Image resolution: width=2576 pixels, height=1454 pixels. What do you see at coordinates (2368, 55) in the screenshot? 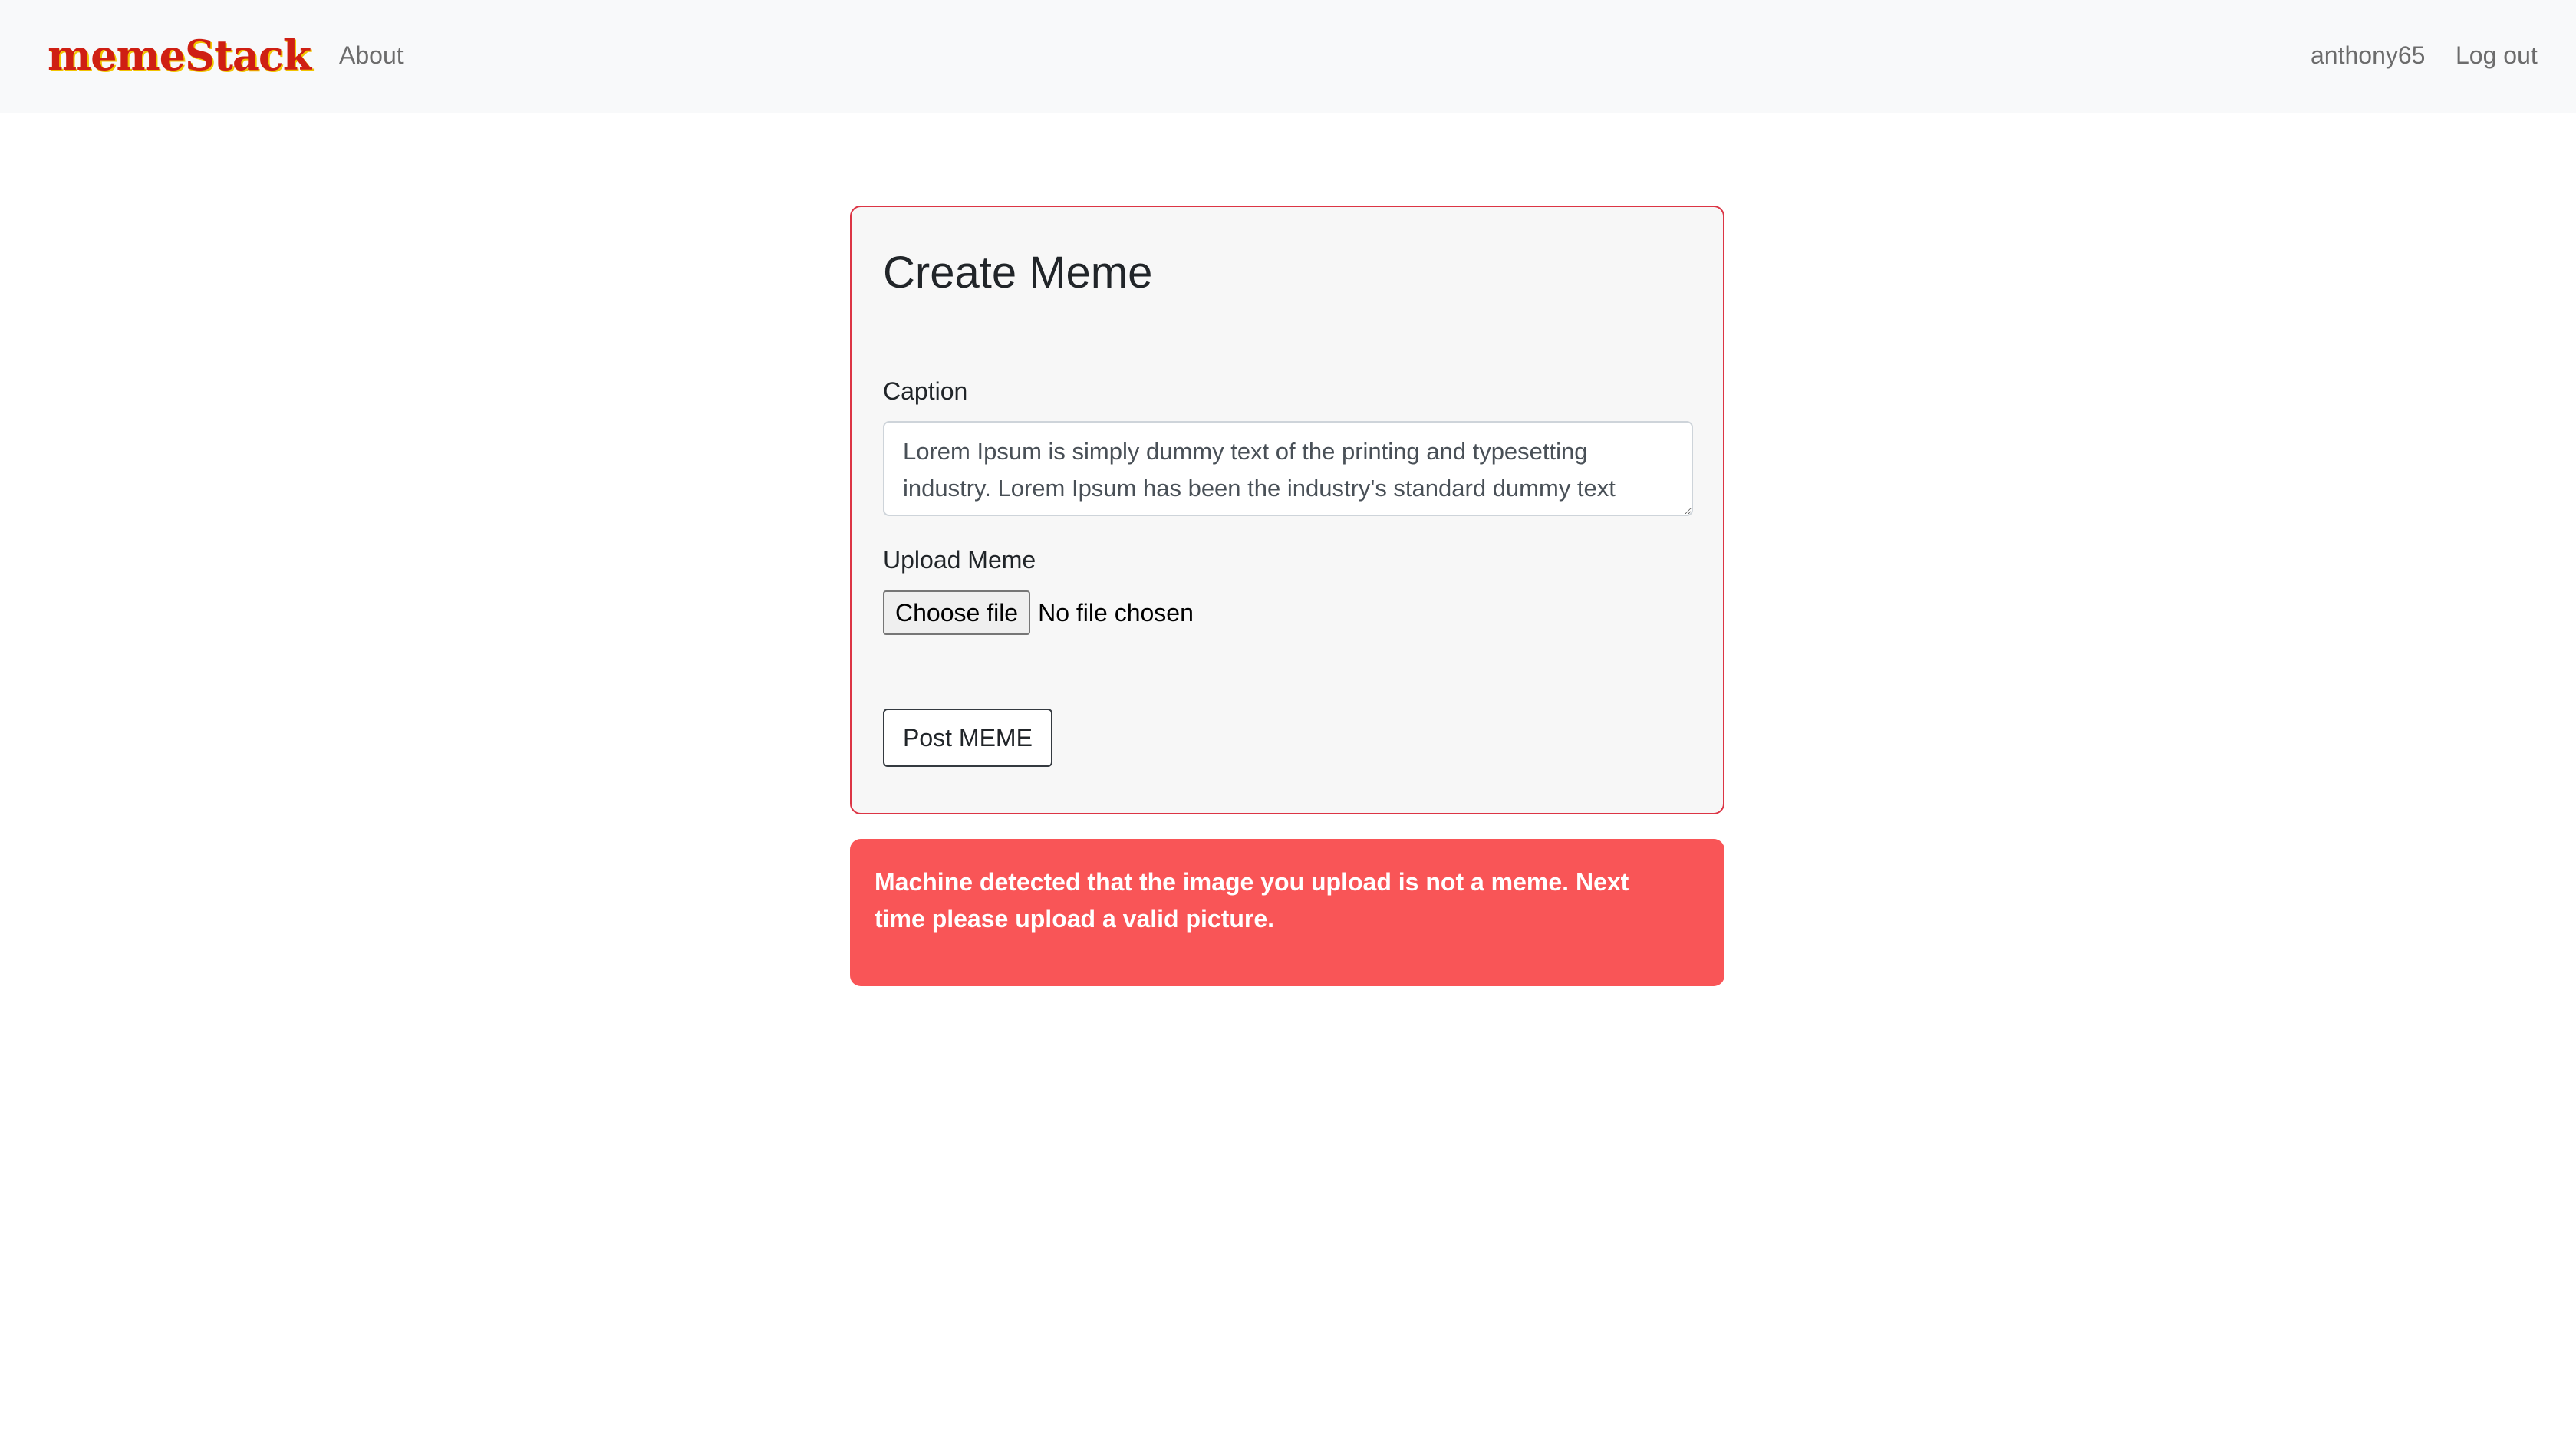
I see `nav-username-link: anthony65` at bounding box center [2368, 55].